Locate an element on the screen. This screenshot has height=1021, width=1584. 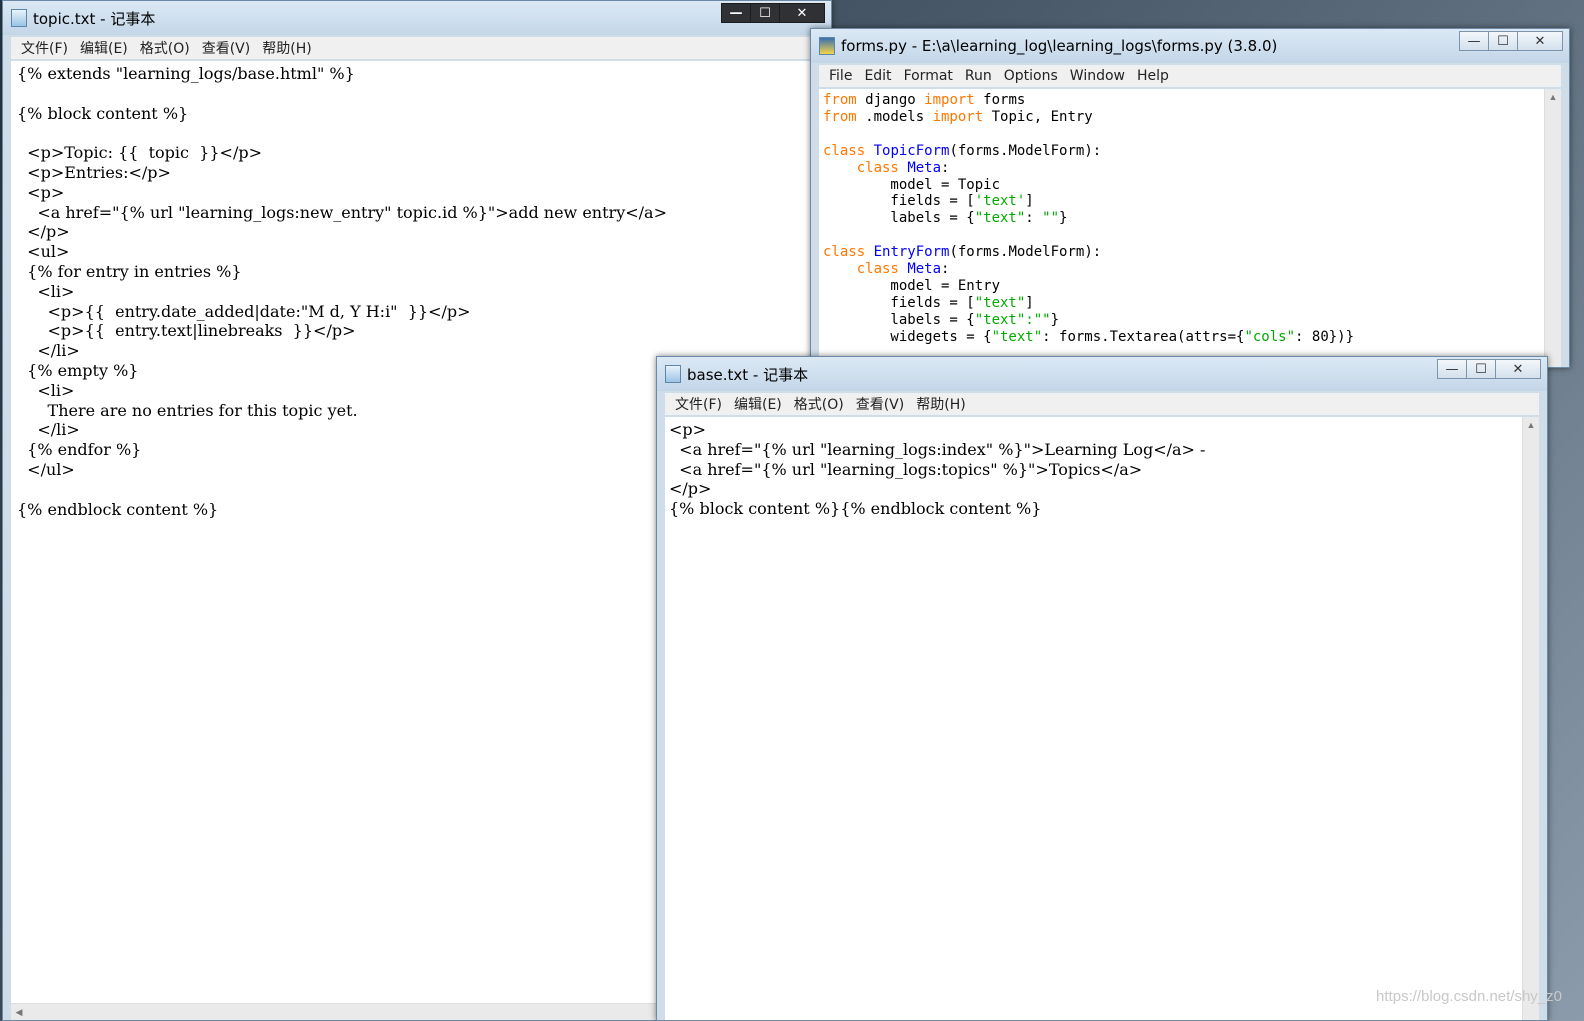
code-line: fields = ["text"] is located at coordinates (928, 302).